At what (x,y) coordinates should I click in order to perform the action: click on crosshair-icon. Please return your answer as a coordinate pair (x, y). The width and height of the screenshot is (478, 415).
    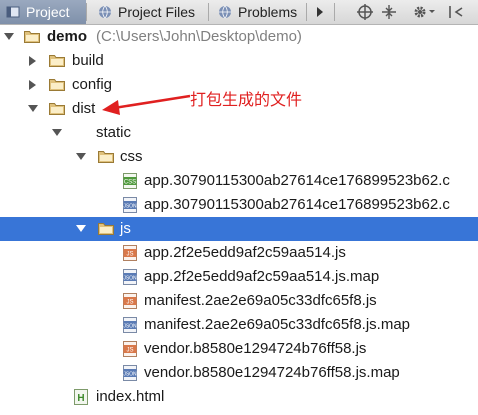
    Looking at the image, I should click on (365, 12).